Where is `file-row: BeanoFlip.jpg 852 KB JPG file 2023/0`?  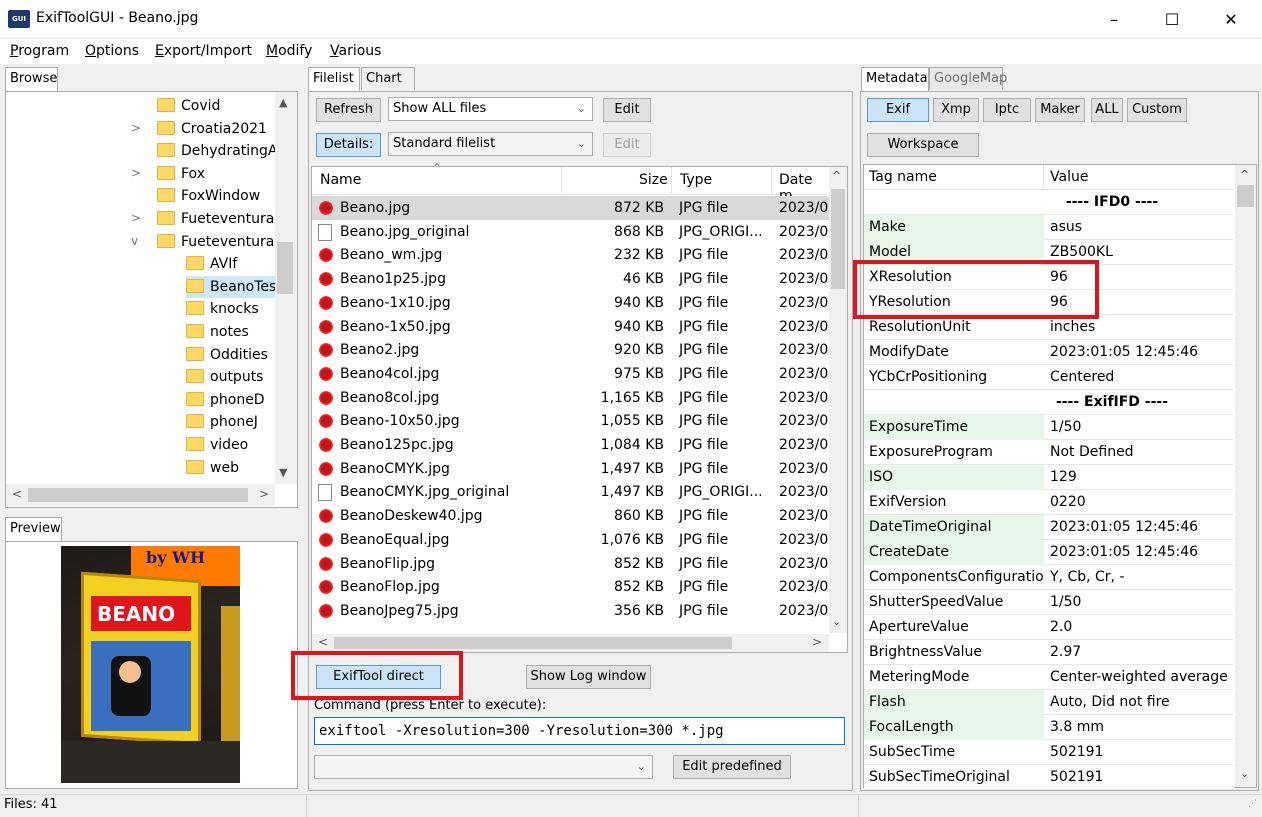 file-row: BeanoFlip.jpg 852 KB JPG file 2023/0 is located at coordinates (570, 563).